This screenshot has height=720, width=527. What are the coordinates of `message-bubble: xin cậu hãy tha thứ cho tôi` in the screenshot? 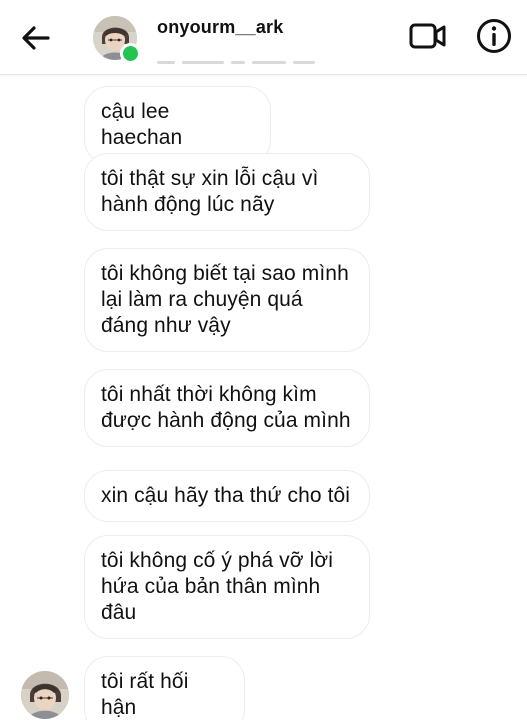 It's located at (227, 496).